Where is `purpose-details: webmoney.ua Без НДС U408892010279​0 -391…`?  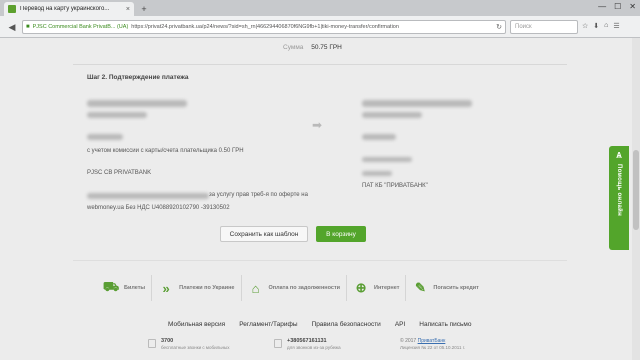 purpose-details: webmoney.ua Без НДС U408892010279​0 -391… is located at coordinates (158, 208).